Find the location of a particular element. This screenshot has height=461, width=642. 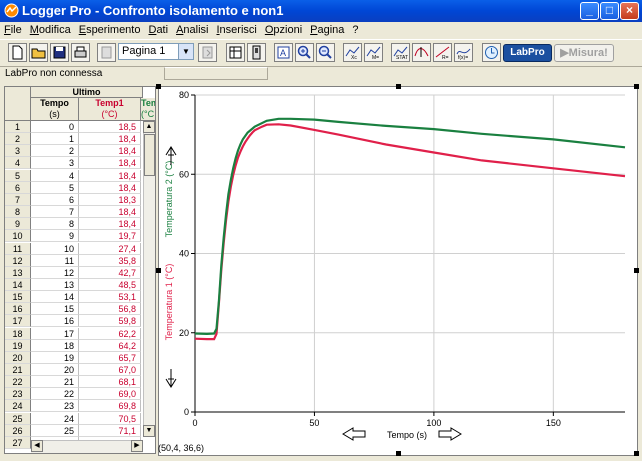

tempo-cell: 7 is located at coordinates (55, 212).